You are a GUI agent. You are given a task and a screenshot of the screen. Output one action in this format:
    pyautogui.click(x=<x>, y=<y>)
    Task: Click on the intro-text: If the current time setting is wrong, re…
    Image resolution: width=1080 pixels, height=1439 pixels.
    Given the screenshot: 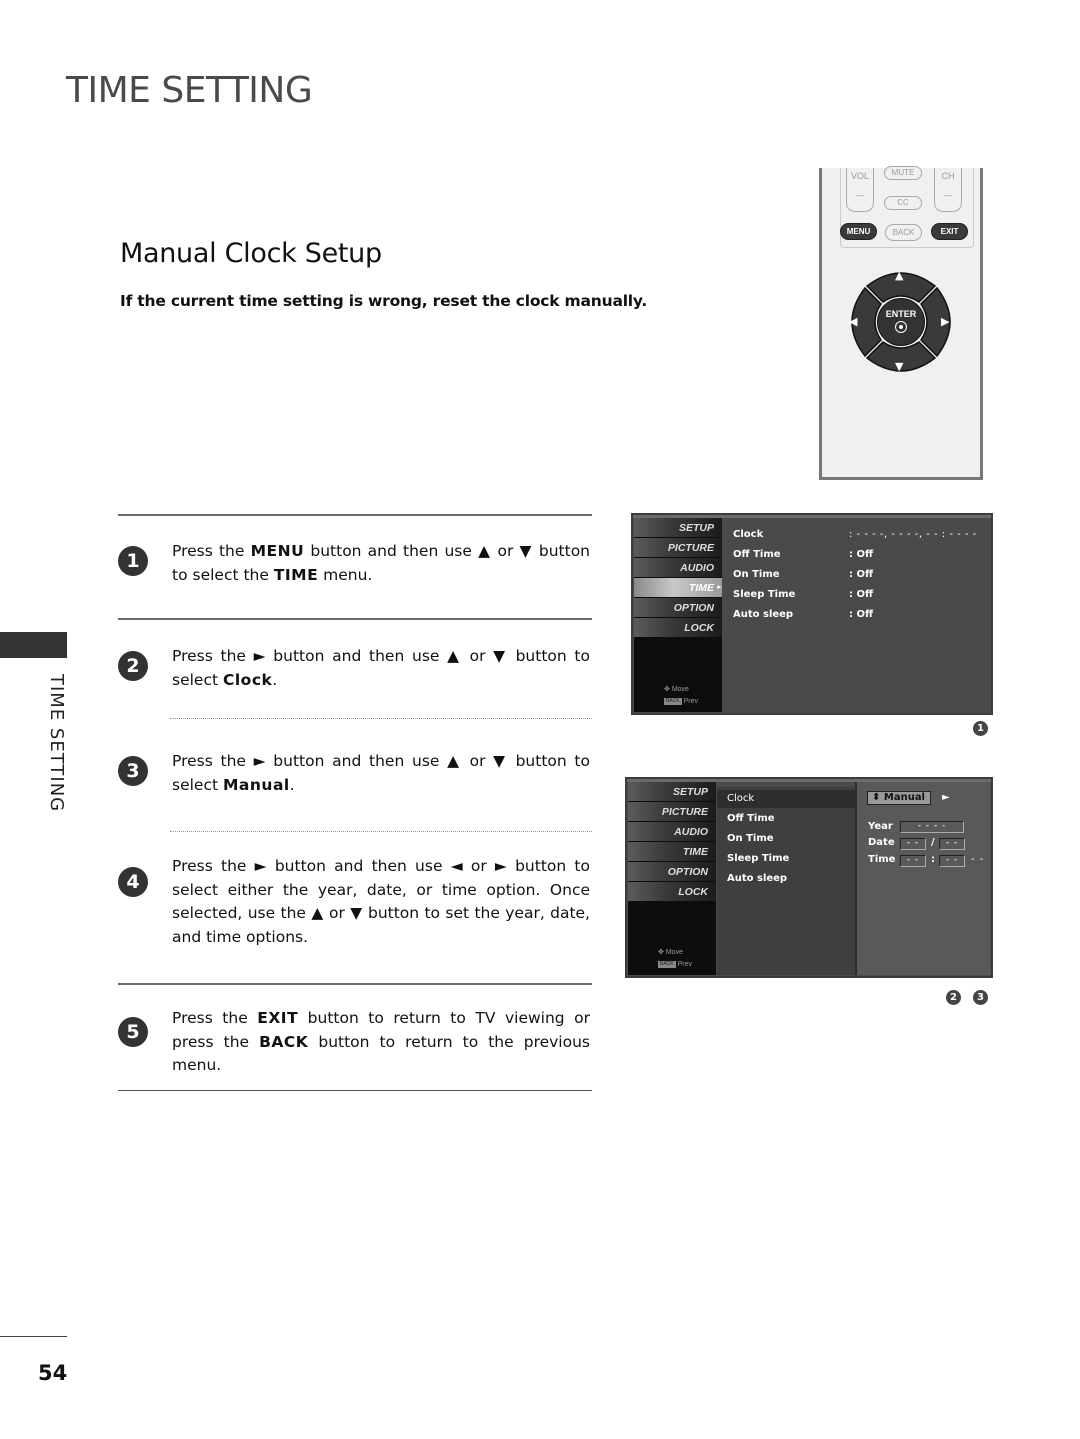 What is the action you would take?
    pyautogui.click(x=384, y=301)
    